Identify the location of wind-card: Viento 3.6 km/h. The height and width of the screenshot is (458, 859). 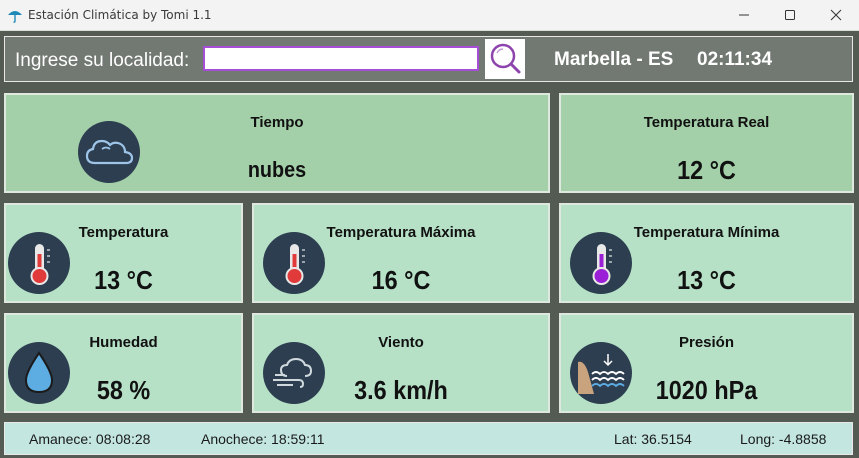
(401, 363).